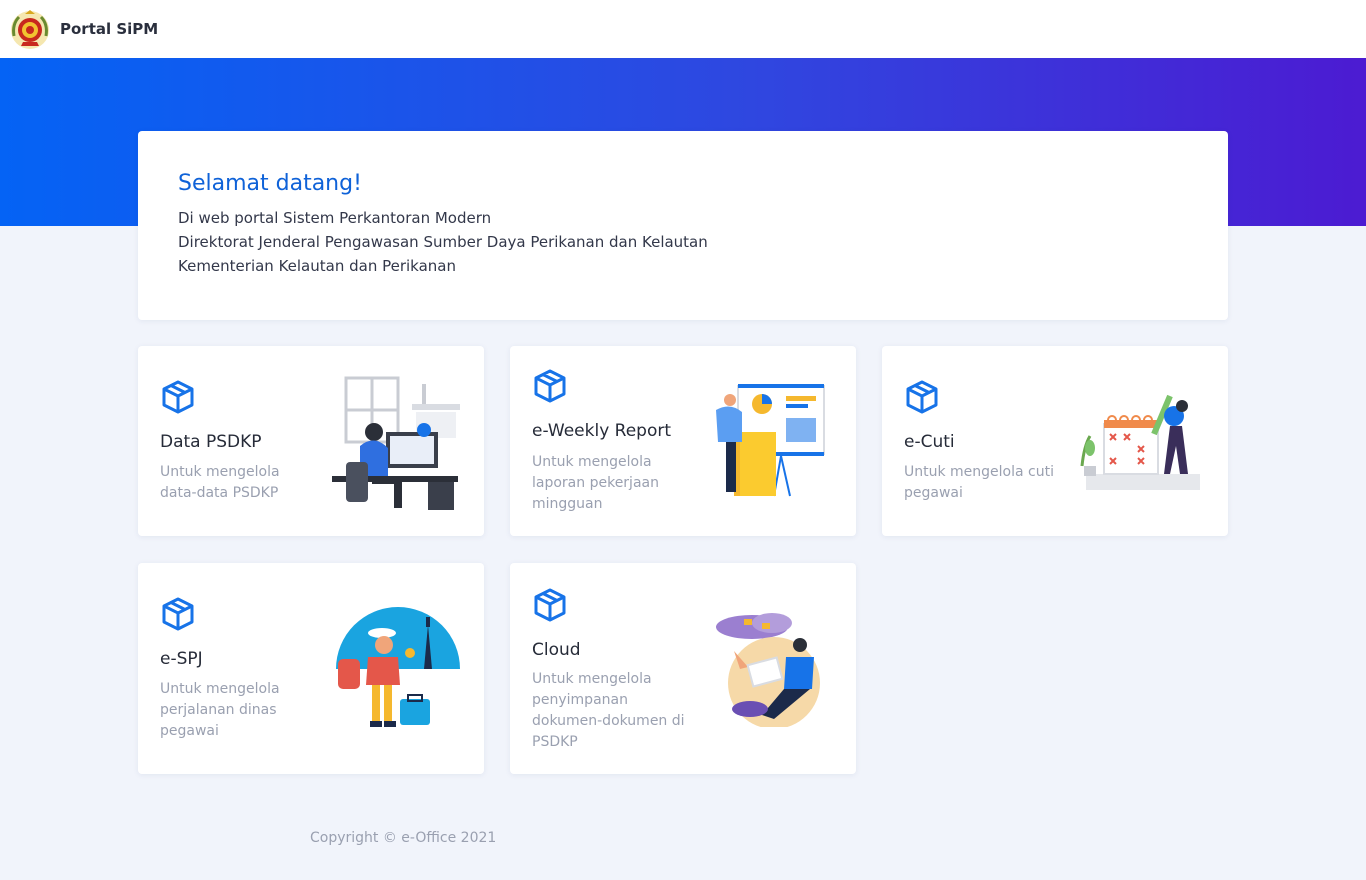  I want to click on top-navbar: Portal SiPM, so click(683, 29).